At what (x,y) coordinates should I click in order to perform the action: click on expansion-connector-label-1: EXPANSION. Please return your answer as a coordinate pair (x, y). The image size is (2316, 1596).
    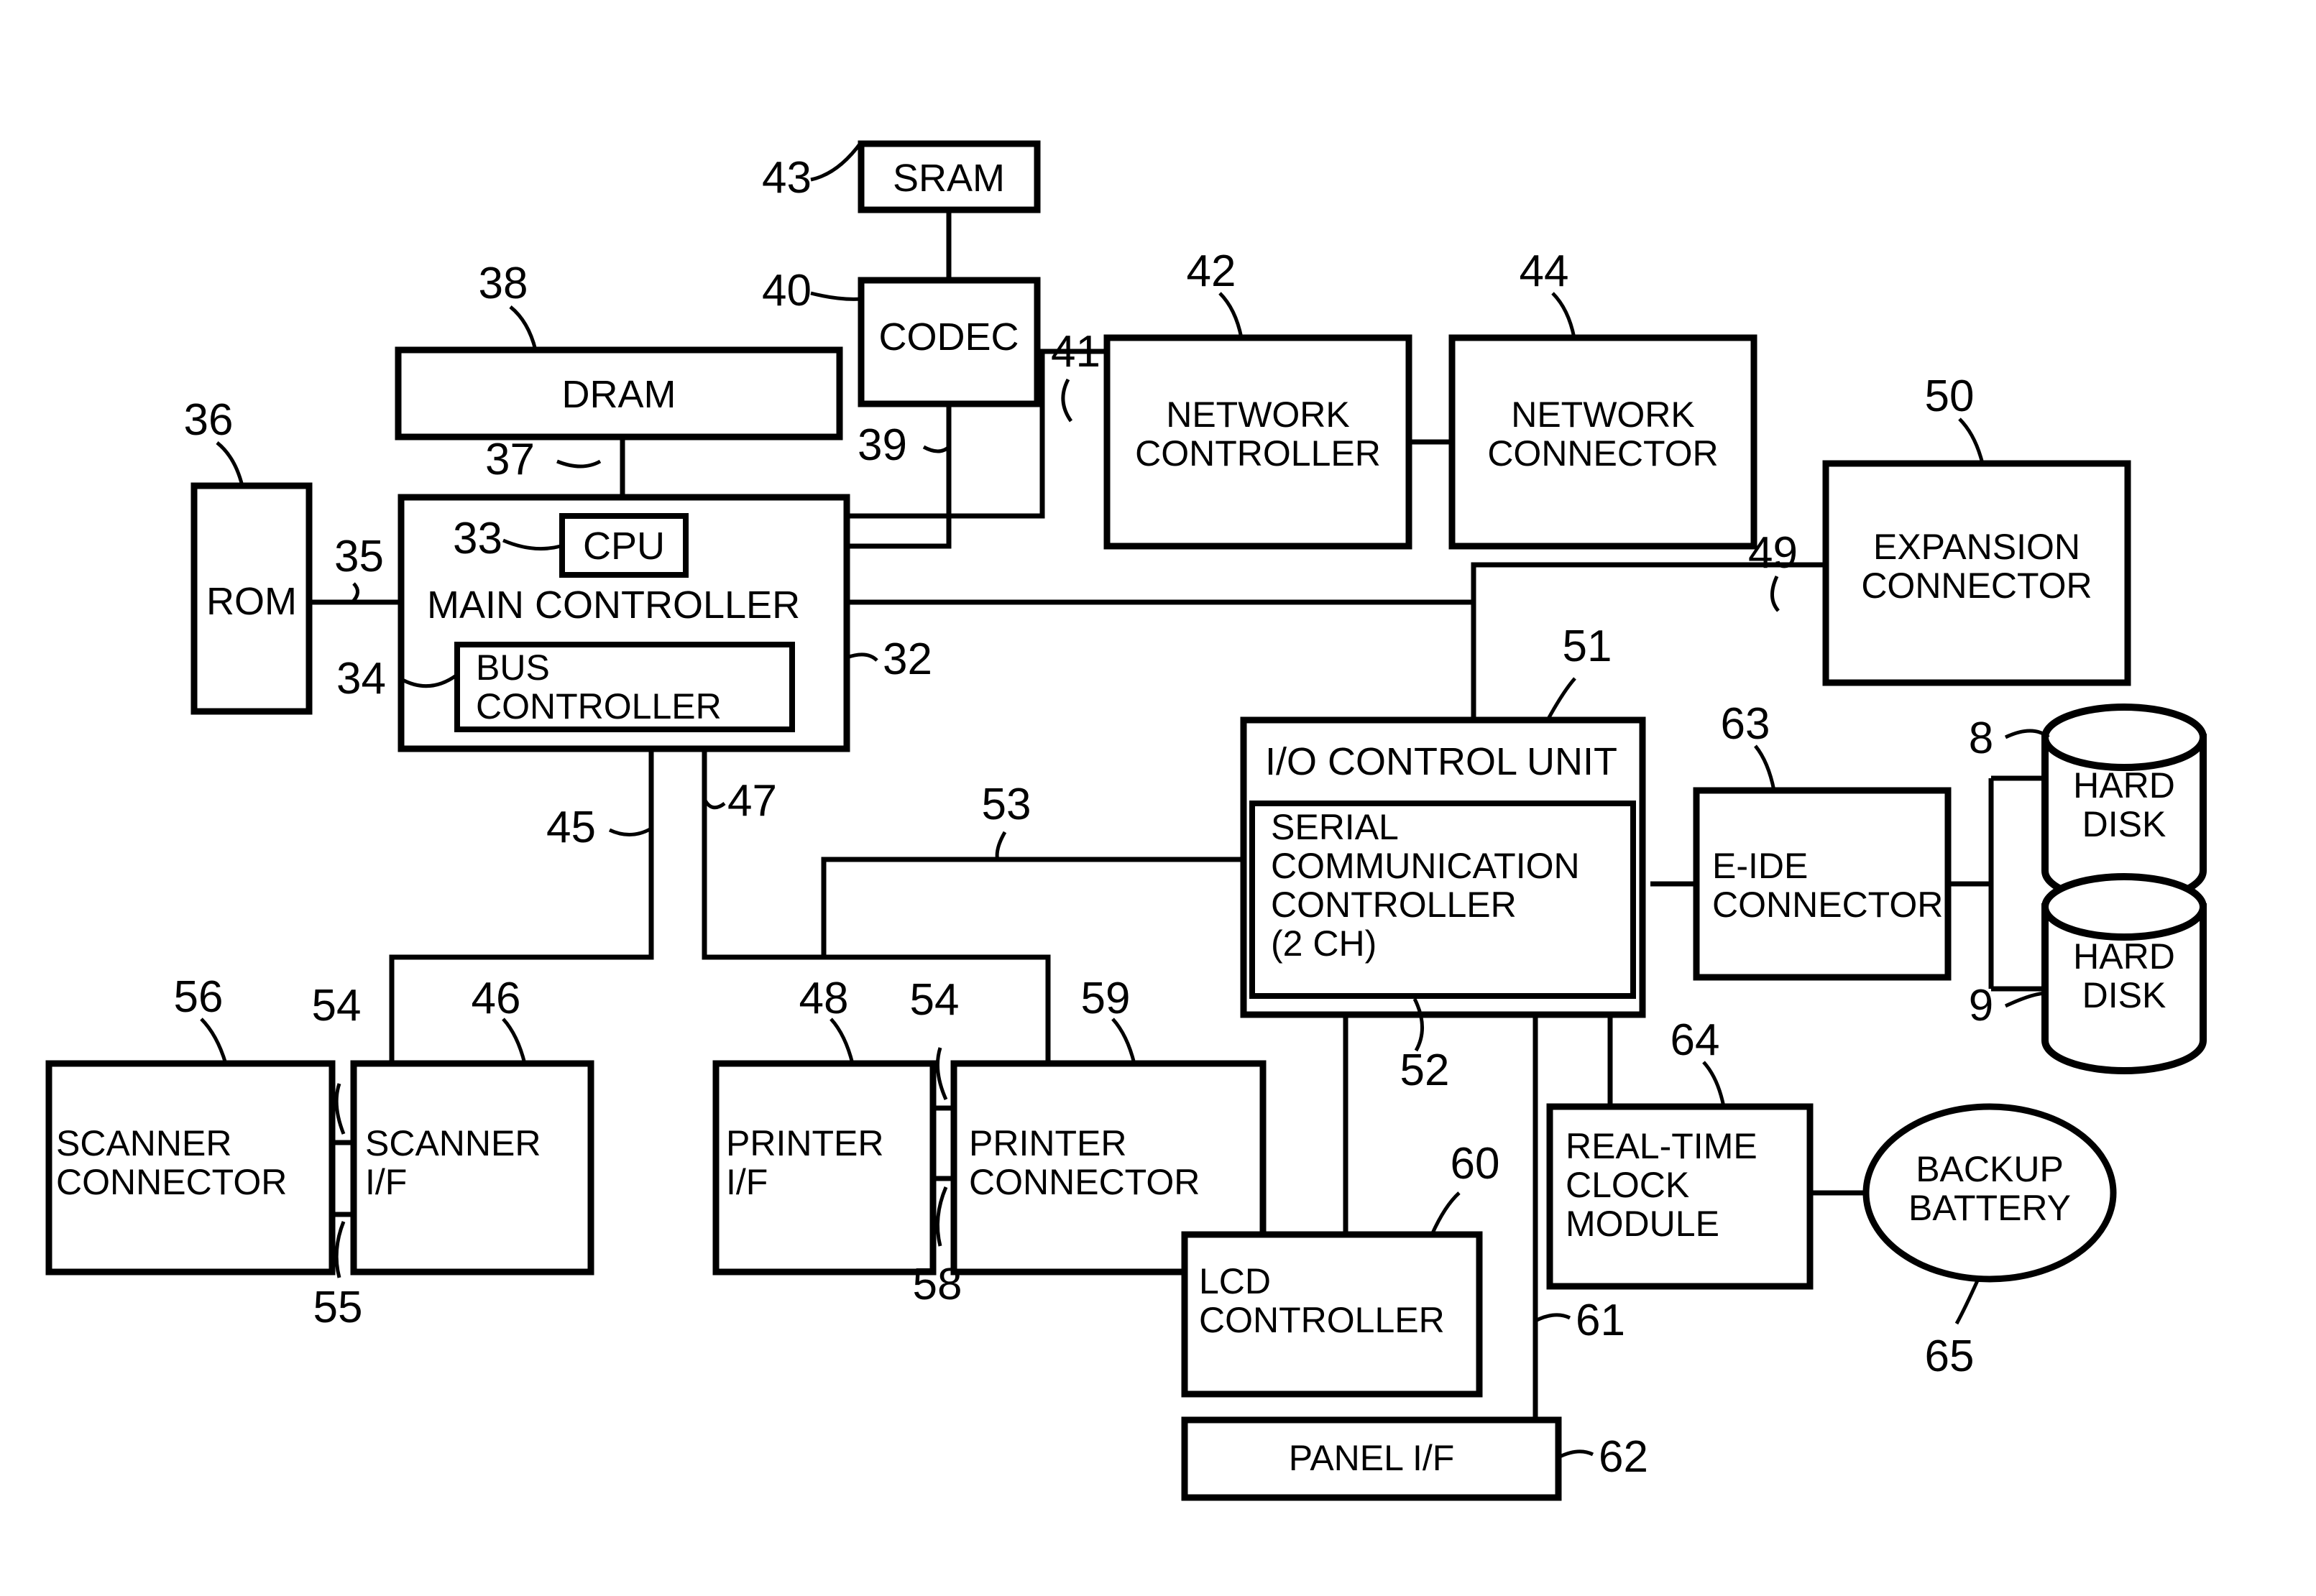
    Looking at the image, I should click on (1976, 547).